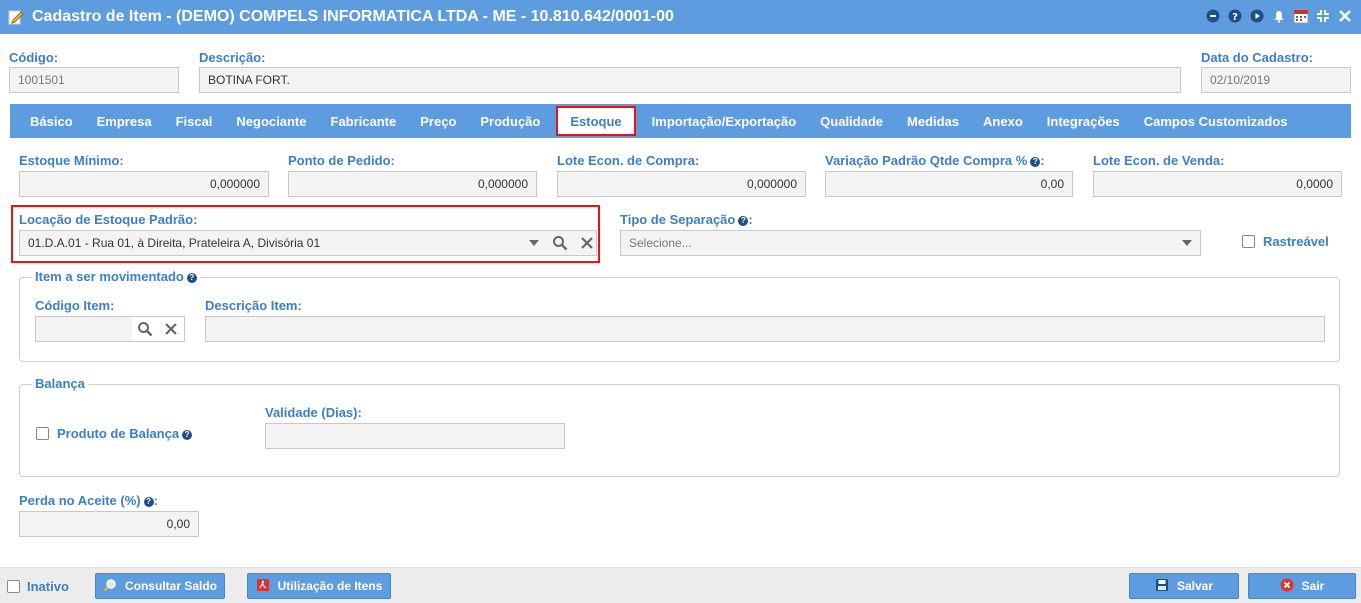 Image resolution: width=1361 pixels, height=603 pixels. What do you see at coordinates (1301, 16) in the screenshot?
I see `calendar-icon` at bounding box center [1301, 16].